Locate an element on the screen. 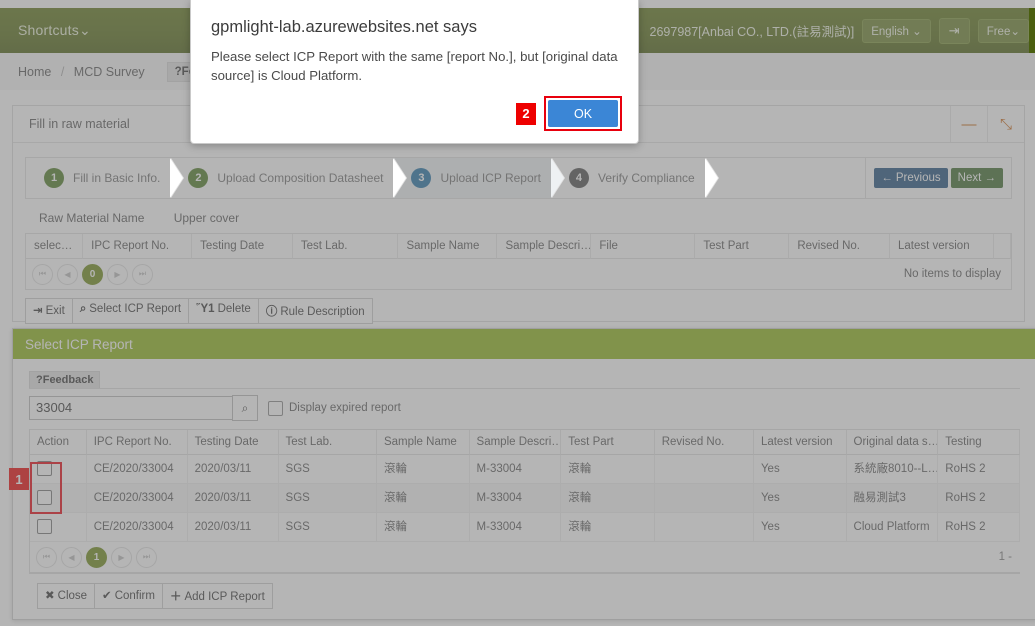 The image size is (1035, 626). ok-button: OK is located at coordinates (583, 113).